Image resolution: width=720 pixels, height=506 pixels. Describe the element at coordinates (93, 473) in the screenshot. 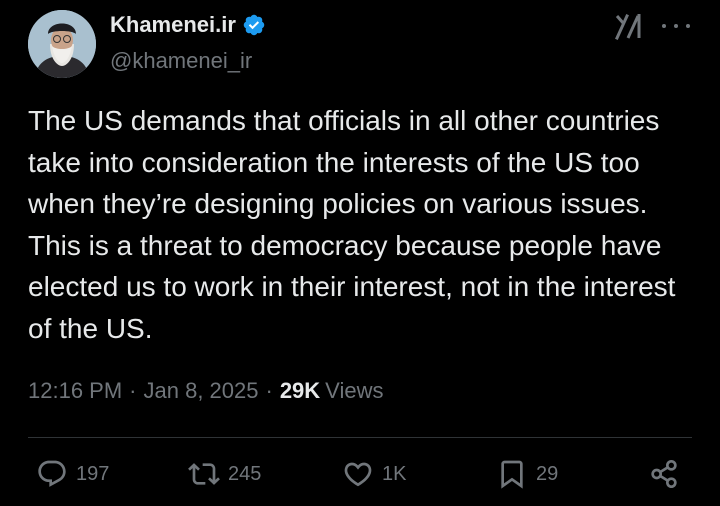

I see `reply-count: 197` at that location.